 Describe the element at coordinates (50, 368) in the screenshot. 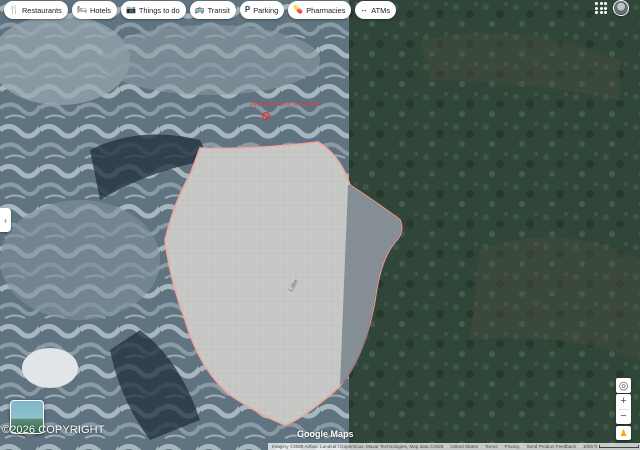

I see `frozen-pond` at that location.